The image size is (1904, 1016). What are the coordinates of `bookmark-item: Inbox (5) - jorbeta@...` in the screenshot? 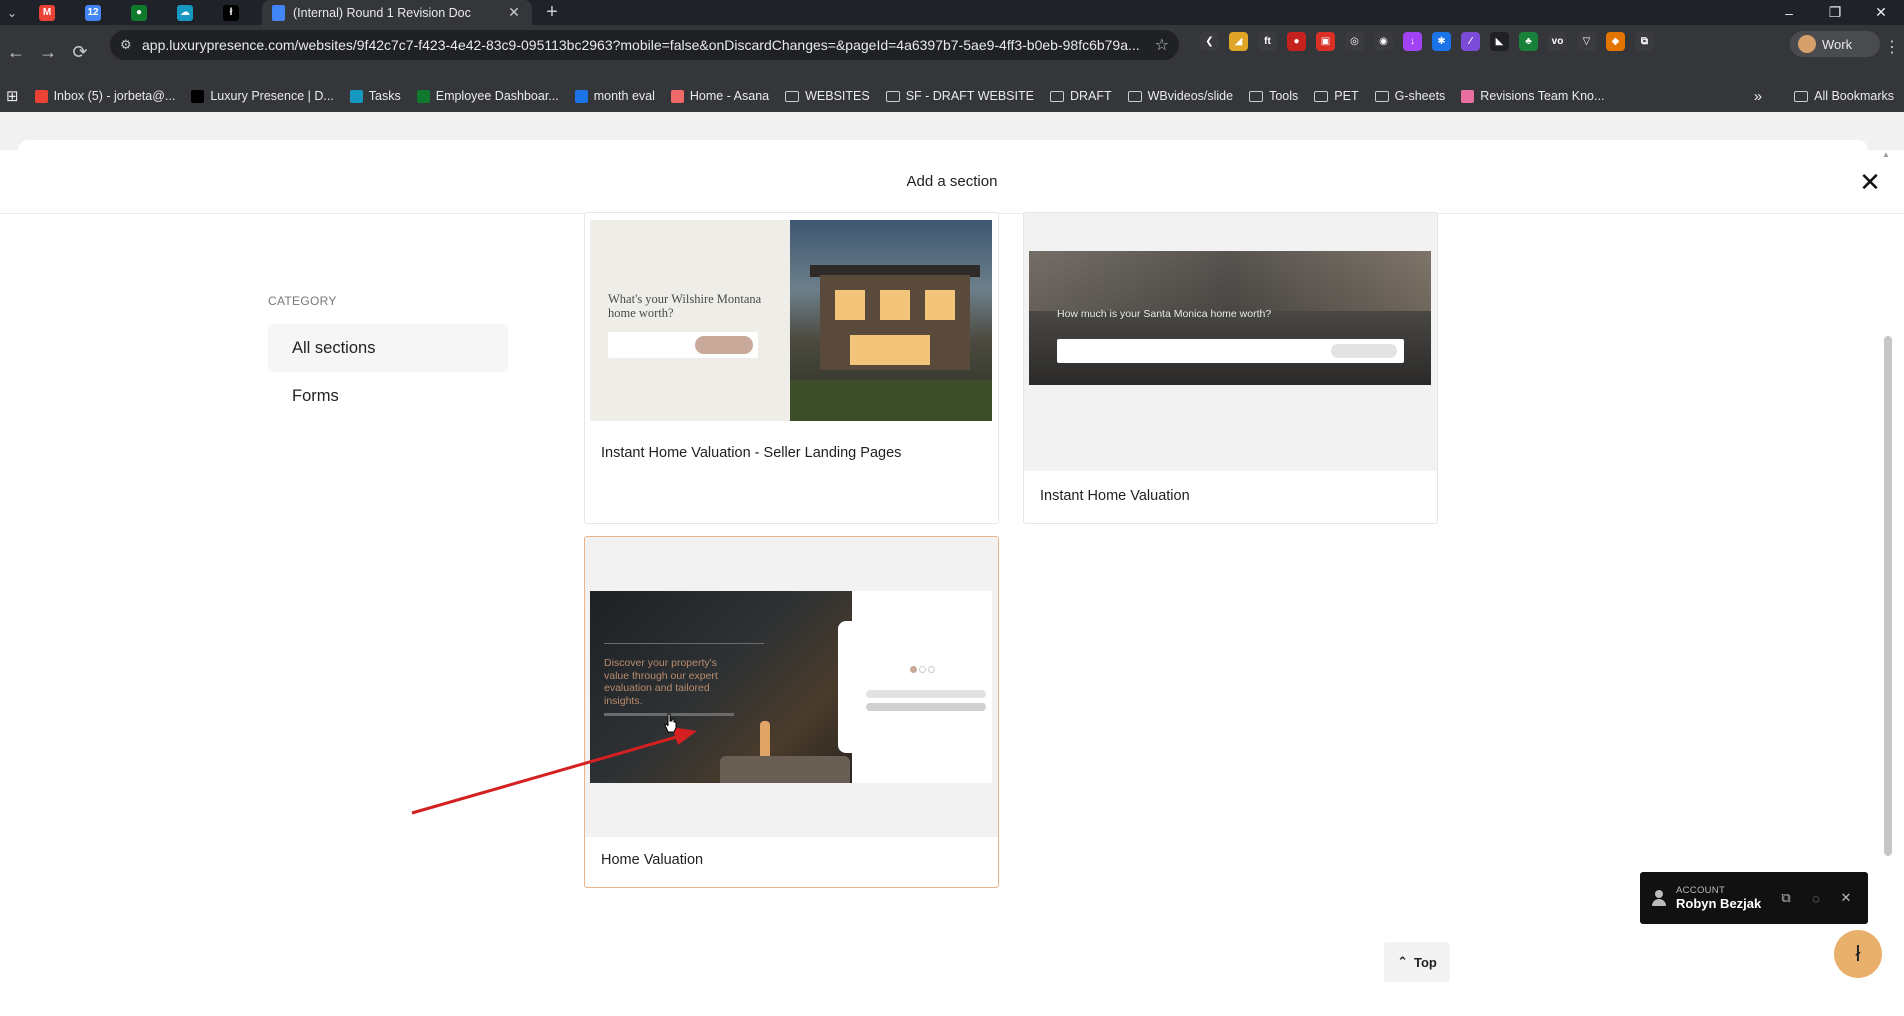 It's located at (104, 96).